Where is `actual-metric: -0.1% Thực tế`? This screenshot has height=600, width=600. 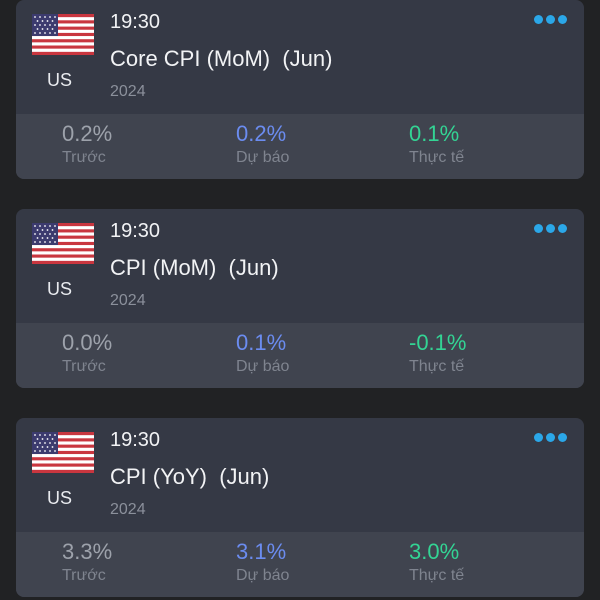
actual-metric: -0.1% Thực tế is located at coordinates (437, 353).